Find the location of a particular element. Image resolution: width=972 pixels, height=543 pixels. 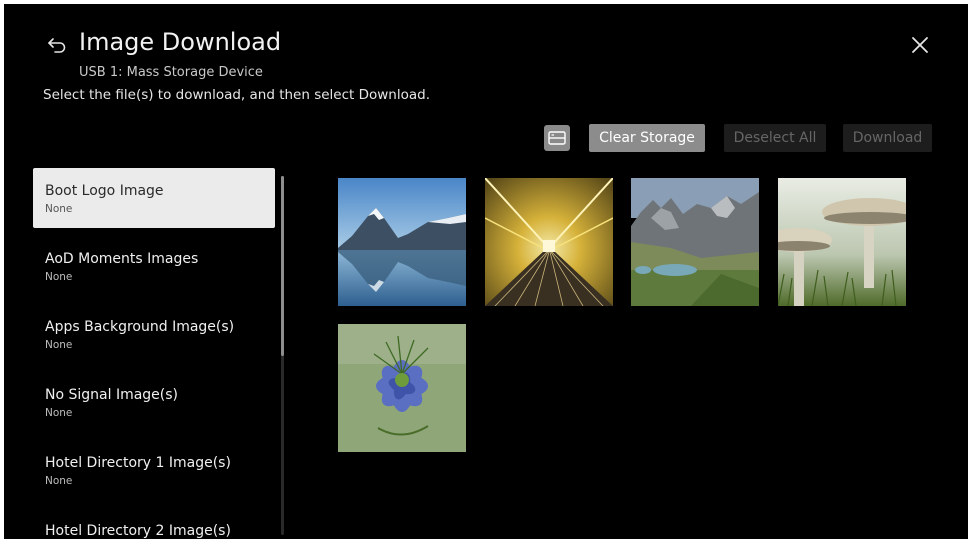

image-thumbnail-yellow-tunnel is located at coordinates (549, 242).